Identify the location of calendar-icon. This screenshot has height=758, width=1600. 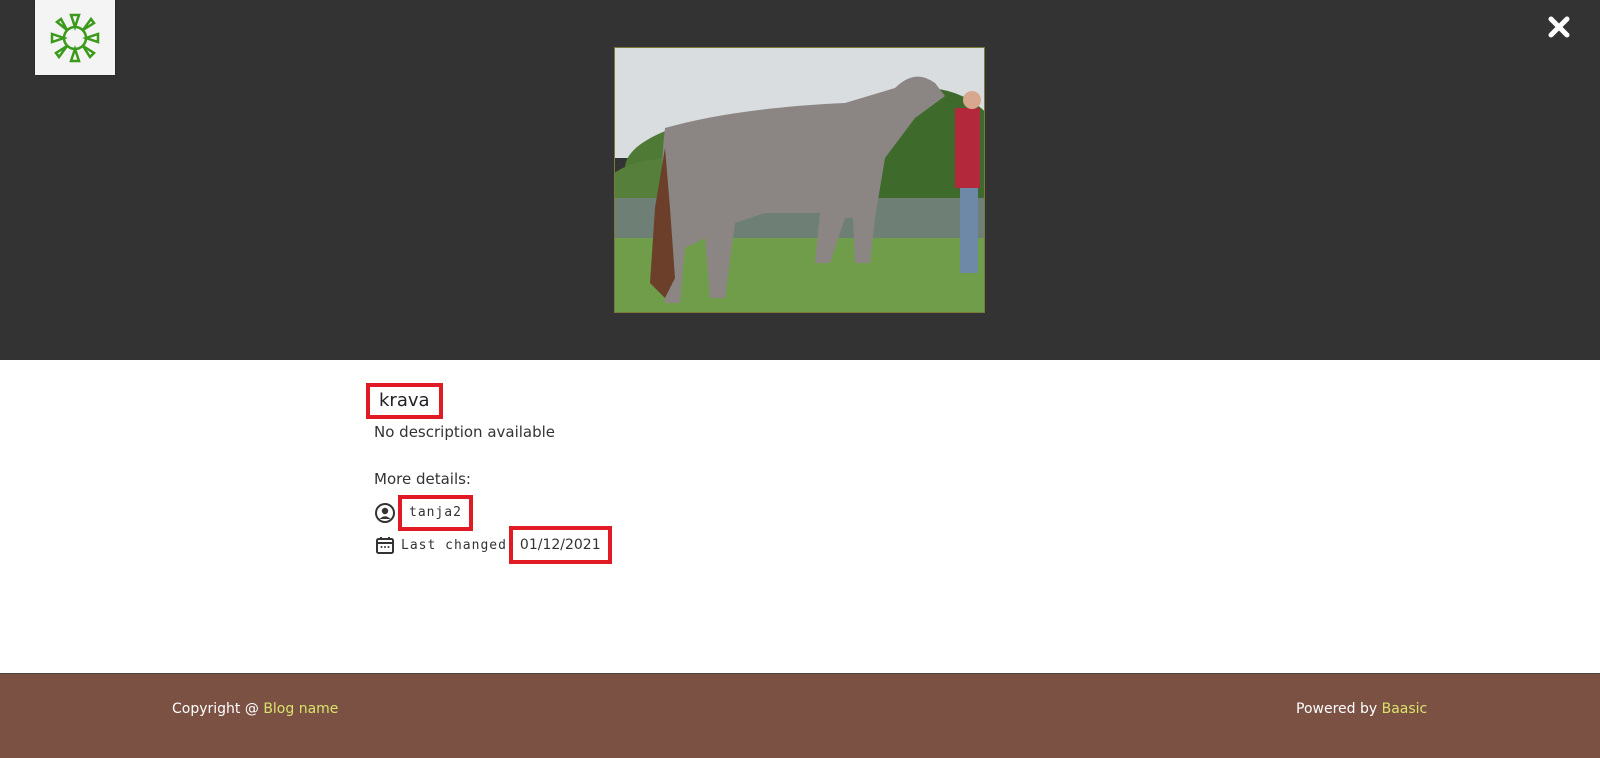
(385, 545).